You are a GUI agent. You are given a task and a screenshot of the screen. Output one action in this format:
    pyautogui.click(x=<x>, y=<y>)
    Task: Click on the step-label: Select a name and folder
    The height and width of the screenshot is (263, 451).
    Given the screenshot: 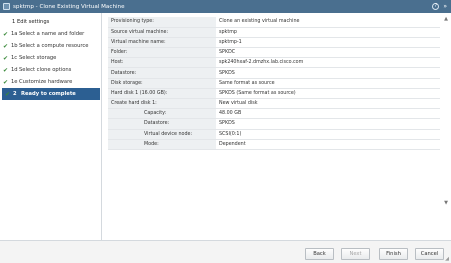 What is the action you would take?
    pyautogui.click(x=52, y=34)
    